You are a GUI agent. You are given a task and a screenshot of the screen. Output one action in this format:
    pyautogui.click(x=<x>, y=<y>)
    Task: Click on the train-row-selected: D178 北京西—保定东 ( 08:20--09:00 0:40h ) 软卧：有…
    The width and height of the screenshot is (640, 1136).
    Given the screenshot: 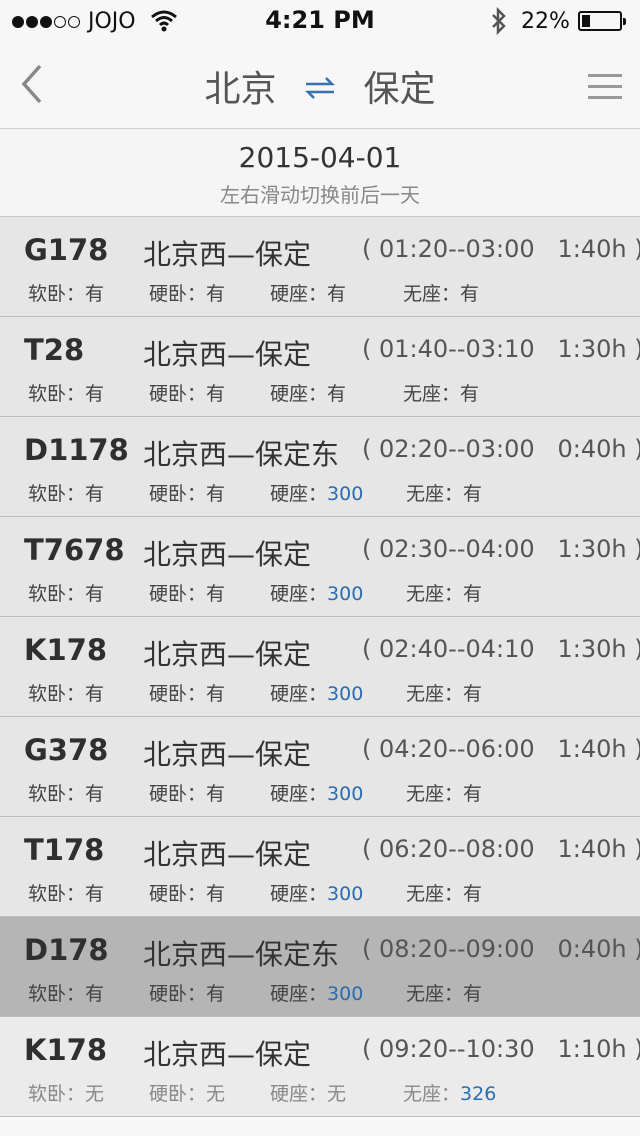 What is the action you would take?
    pyautogui.click(x=320, y=967)
    